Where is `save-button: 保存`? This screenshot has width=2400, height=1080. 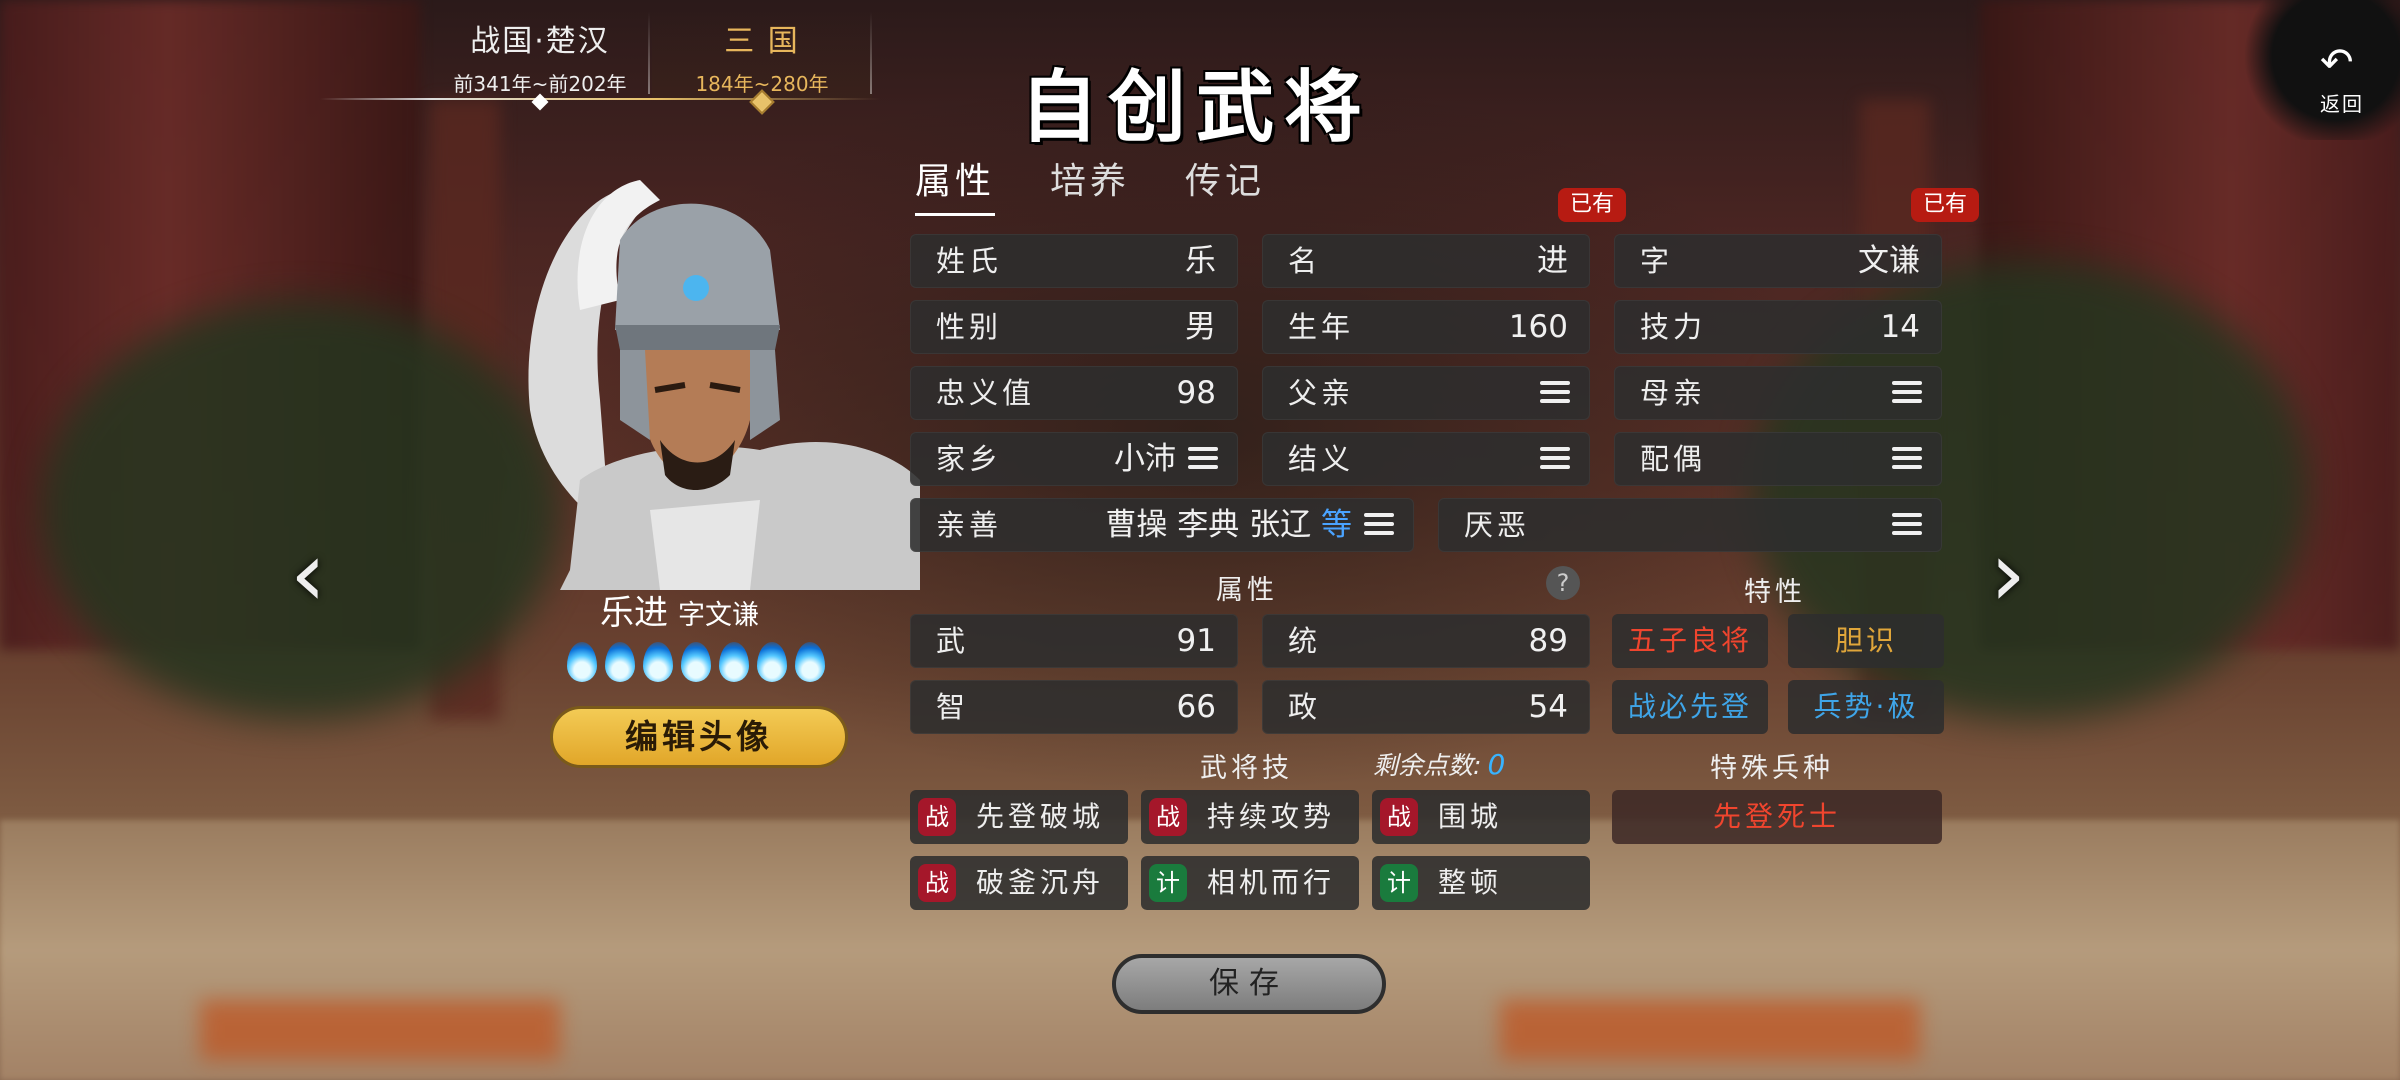
save-button: 保存 is located at coordinates (1249, 984).